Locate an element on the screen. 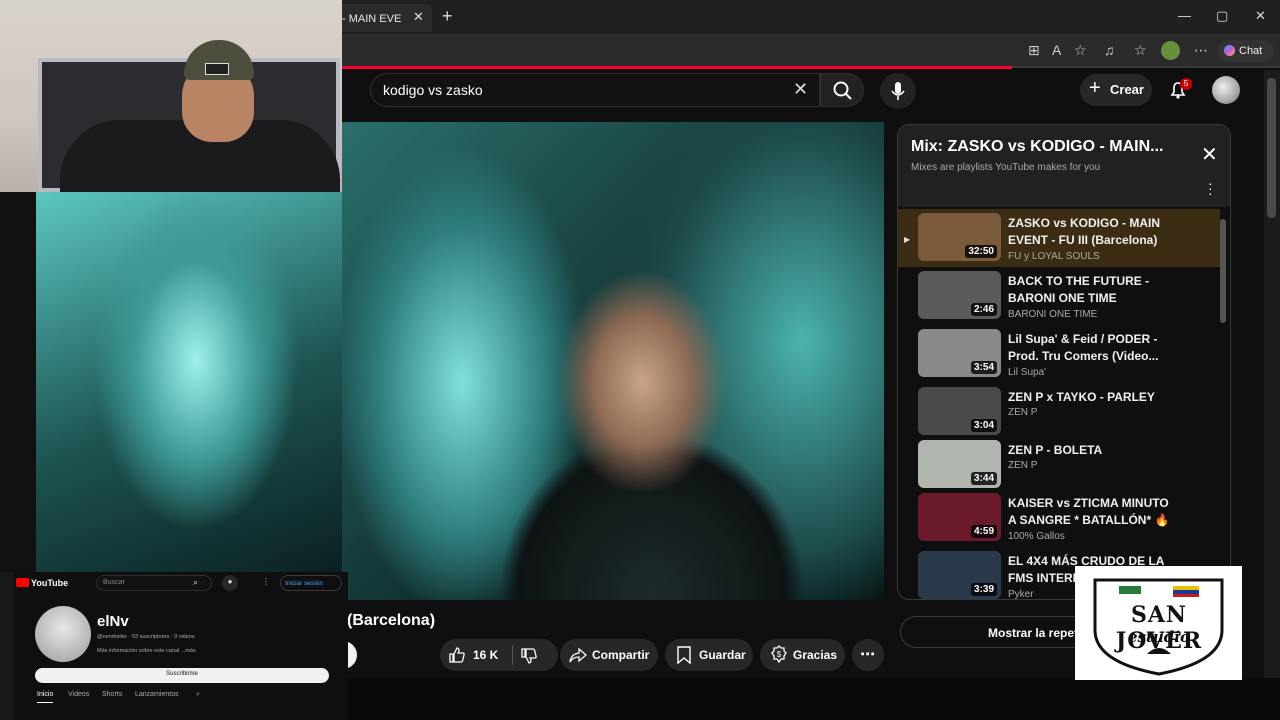 Image resolution: width=1280 pixels, height=720 pixels. window-close-icon: ✕ is located at coordinates (1260, 16).